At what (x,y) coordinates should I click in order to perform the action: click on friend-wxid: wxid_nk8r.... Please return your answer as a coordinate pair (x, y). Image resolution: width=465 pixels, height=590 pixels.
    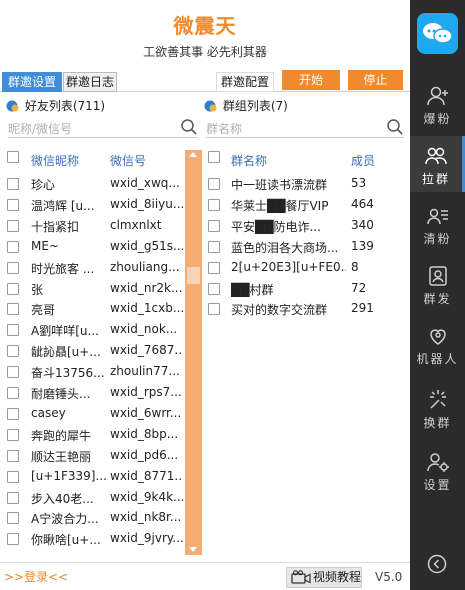
    Looking at the image, I should click on (146, 517).